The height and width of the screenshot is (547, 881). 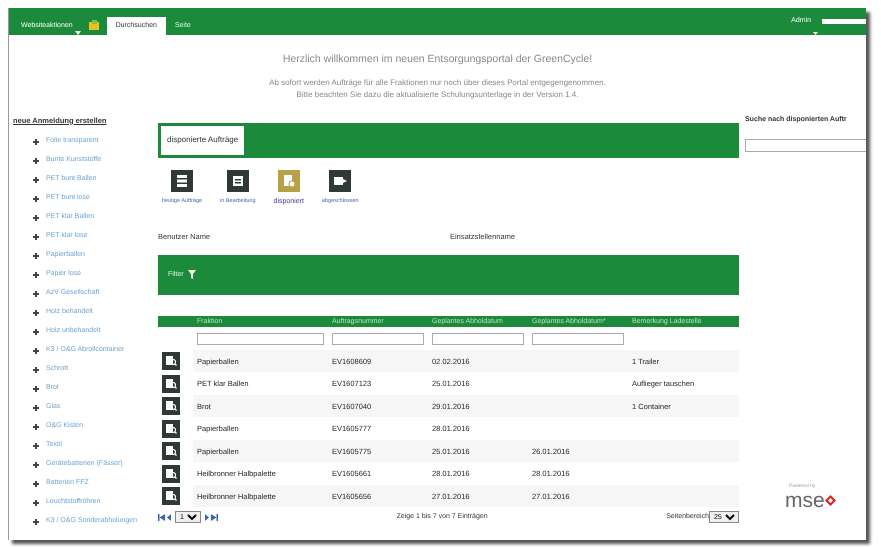 What do you see at coordinates (93, 25) in the screenshot?
I see `folder-icon` at bounding box center [93, 25].